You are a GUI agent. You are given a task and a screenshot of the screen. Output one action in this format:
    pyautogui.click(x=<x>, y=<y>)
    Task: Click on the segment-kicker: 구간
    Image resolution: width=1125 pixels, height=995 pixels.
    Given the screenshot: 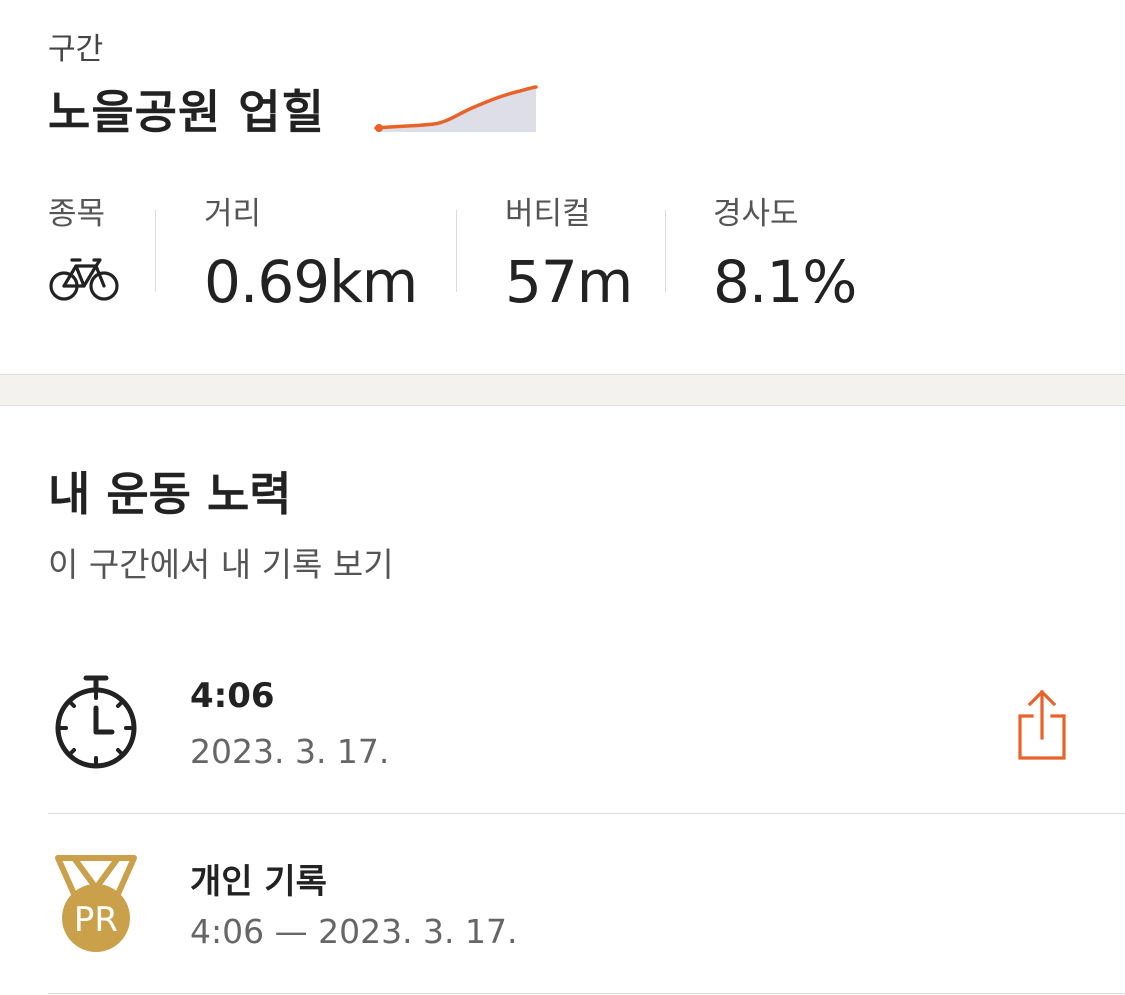 What is the action you would take?
    pyautogui.click(x=76, y=49)
    